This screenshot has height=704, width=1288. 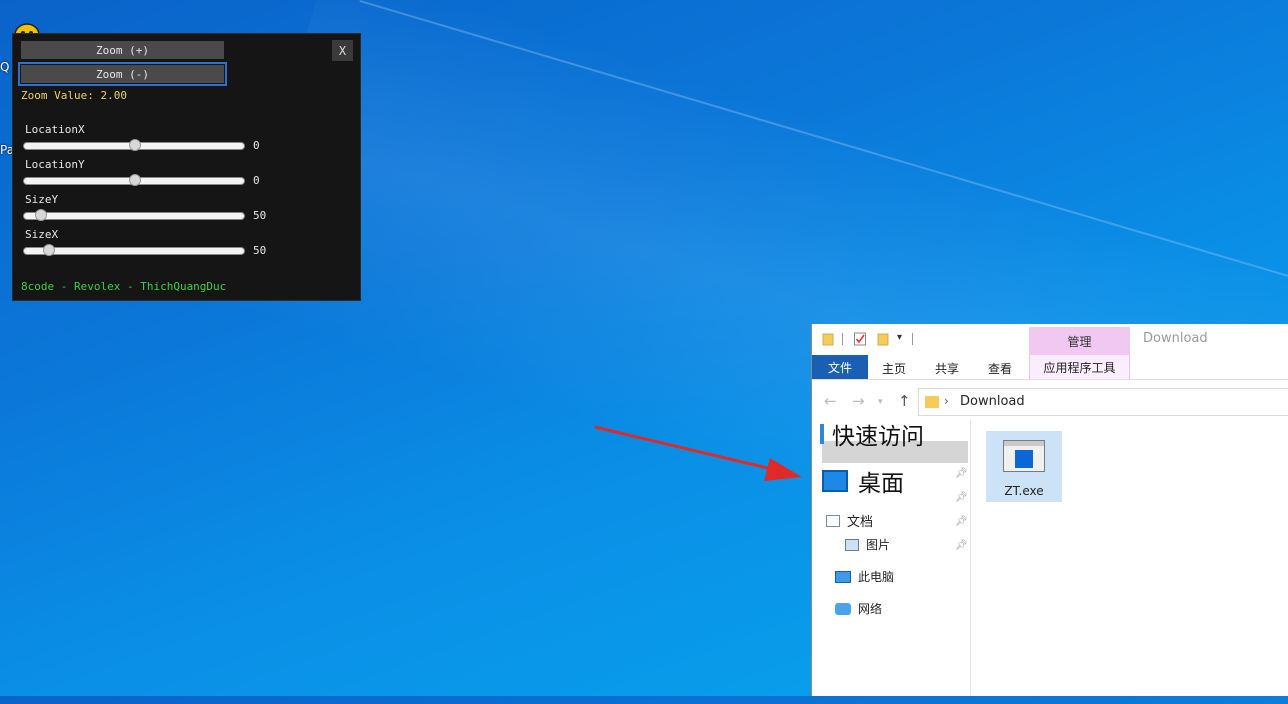 I want to click on nav-label-desktop: 桌面, so click(x=881, y=484).